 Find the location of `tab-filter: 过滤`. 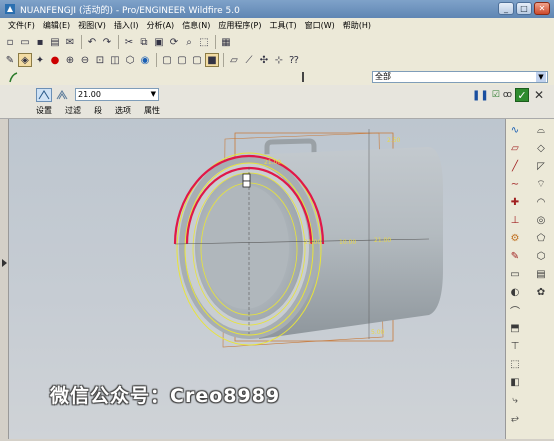

tab-filter: 过滤 is located at coordinates (73, 110).